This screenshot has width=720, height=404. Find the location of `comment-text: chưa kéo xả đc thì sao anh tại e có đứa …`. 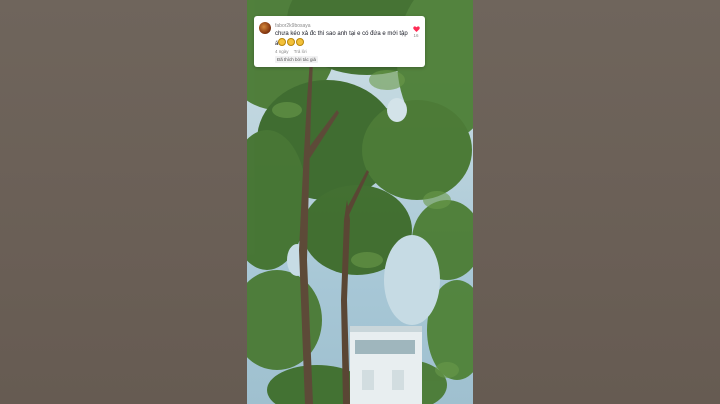

comment-text: chưa kéo xả đc thì sao anh tại e có đứa … is located at coordinates (342, 39).